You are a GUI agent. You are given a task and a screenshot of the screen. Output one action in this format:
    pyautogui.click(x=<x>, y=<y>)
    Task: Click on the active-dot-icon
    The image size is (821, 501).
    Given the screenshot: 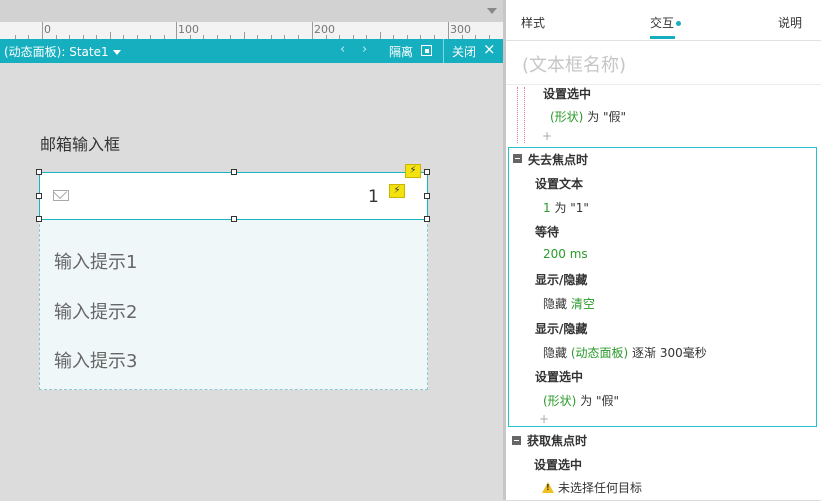 What is the action you would take?
    pyautogui.click(x=679, y=23)
    